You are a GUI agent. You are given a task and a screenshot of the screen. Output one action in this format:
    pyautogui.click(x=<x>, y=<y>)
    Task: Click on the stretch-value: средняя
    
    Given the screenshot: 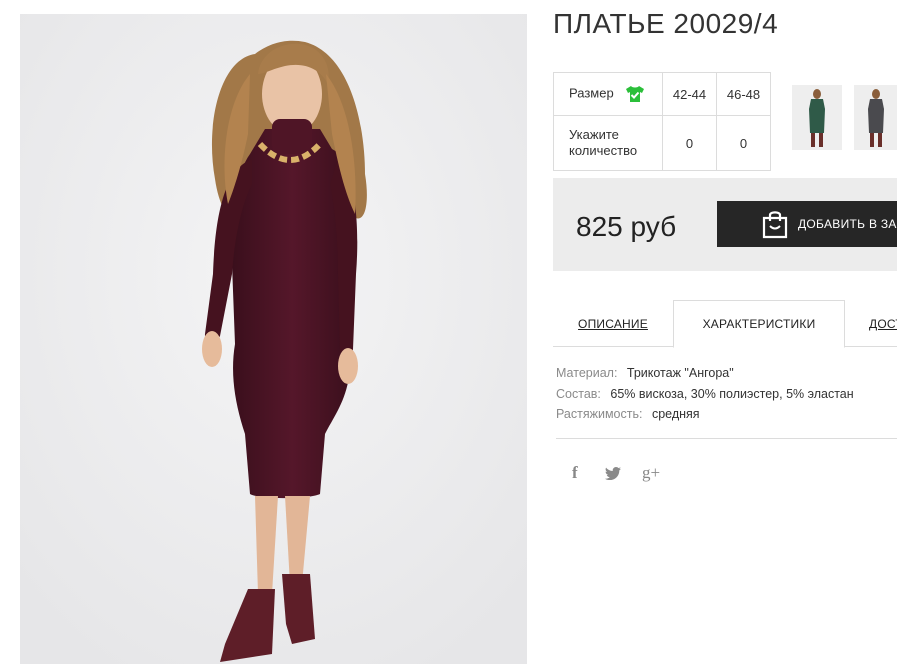 What is the action you would take?
    pyautogui.click(x=675, y=414)
    